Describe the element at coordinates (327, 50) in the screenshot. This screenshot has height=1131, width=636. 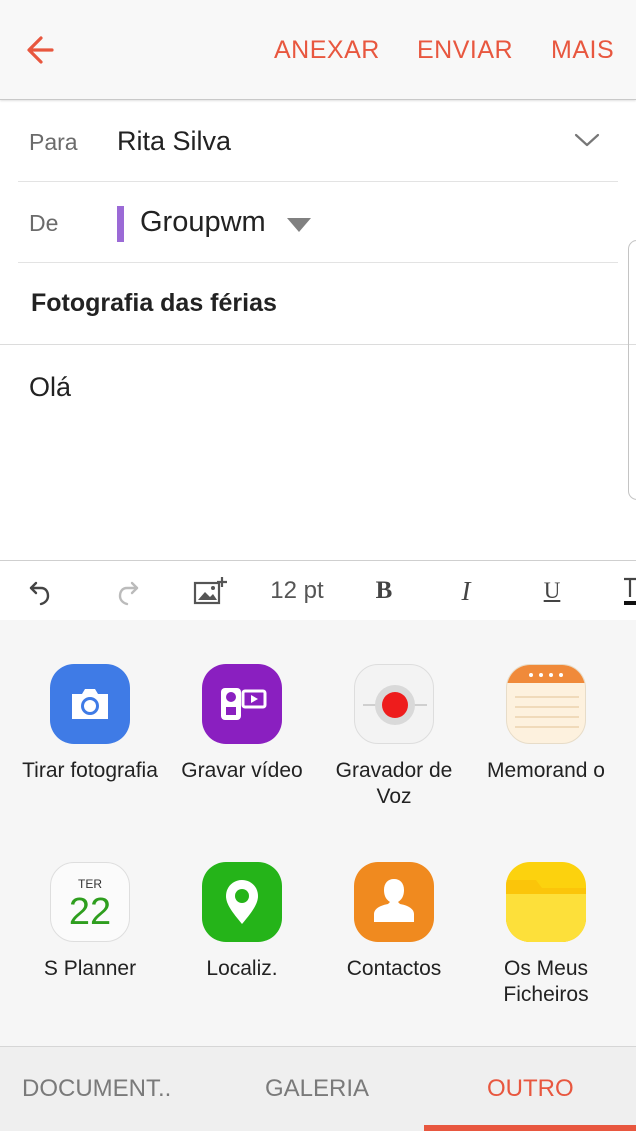
I see `attach-button: ANEXAR` at that location.